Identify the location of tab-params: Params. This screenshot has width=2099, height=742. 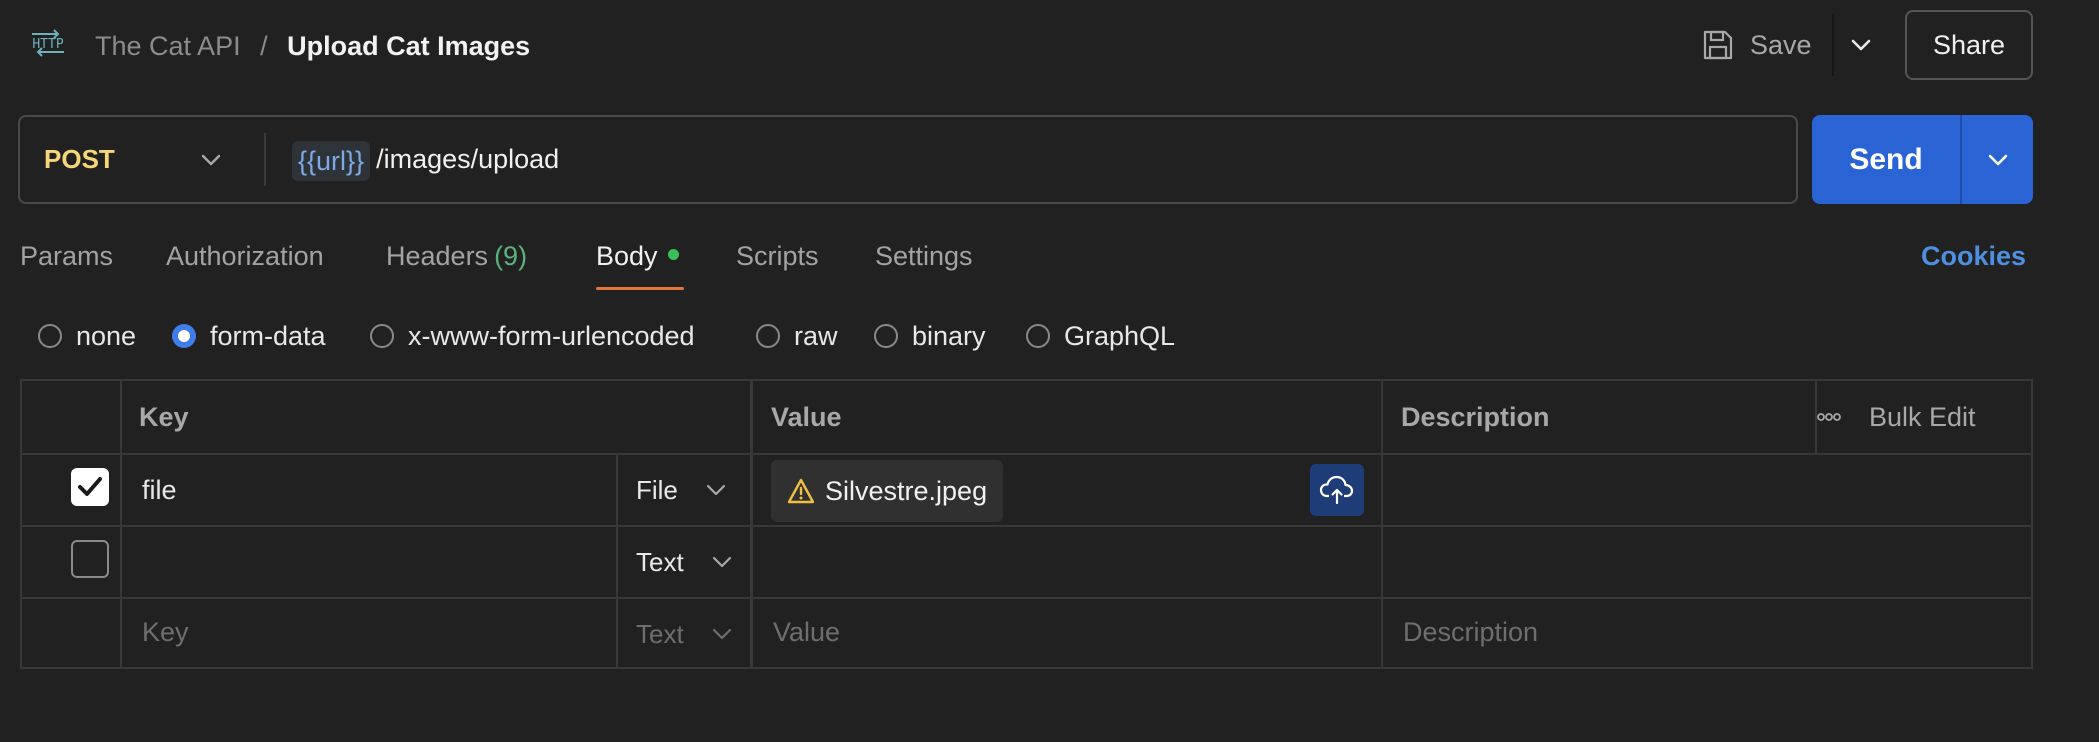
(66, 256).